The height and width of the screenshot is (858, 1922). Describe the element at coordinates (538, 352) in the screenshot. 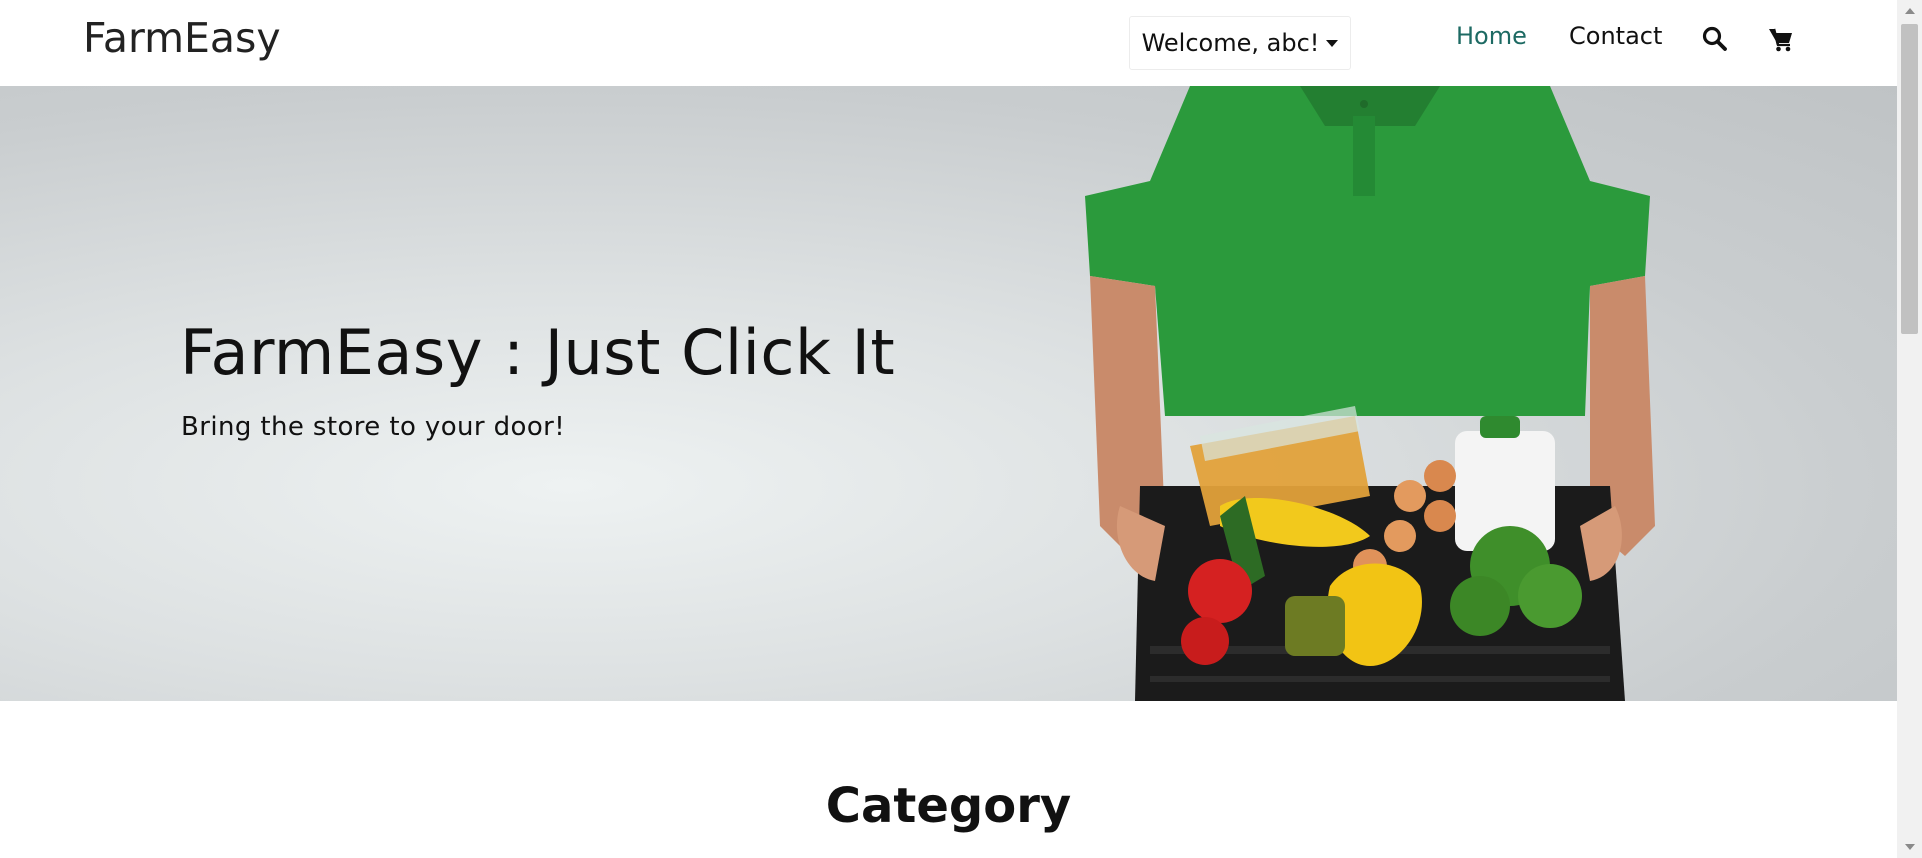

I see `hero-title: FarmEasy : Just Click It` at that location.